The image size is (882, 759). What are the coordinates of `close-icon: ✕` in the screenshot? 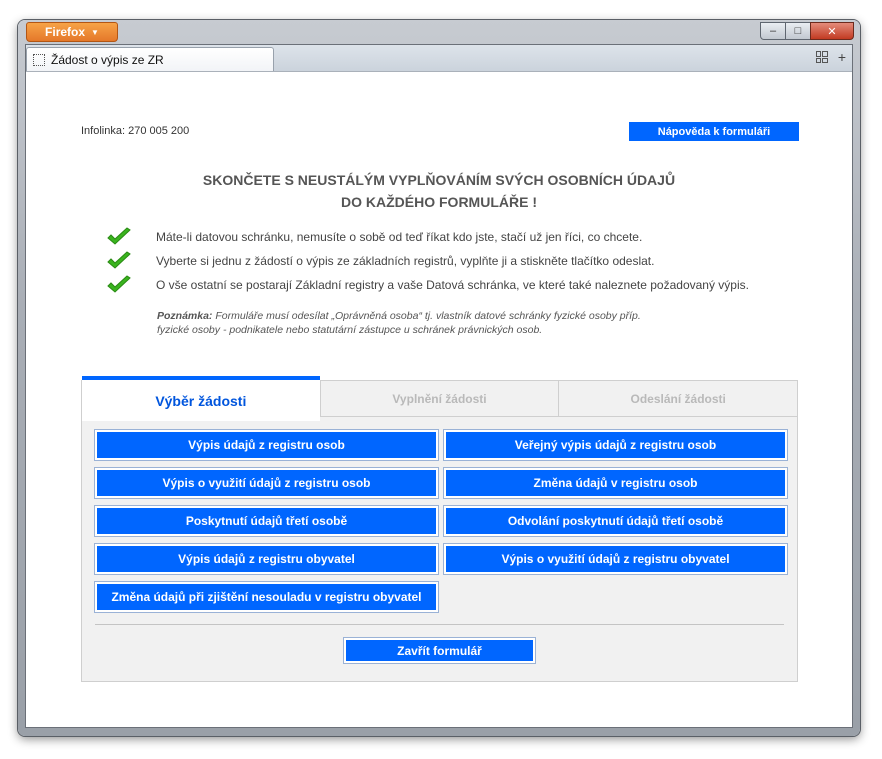 It's located at (832, 31).